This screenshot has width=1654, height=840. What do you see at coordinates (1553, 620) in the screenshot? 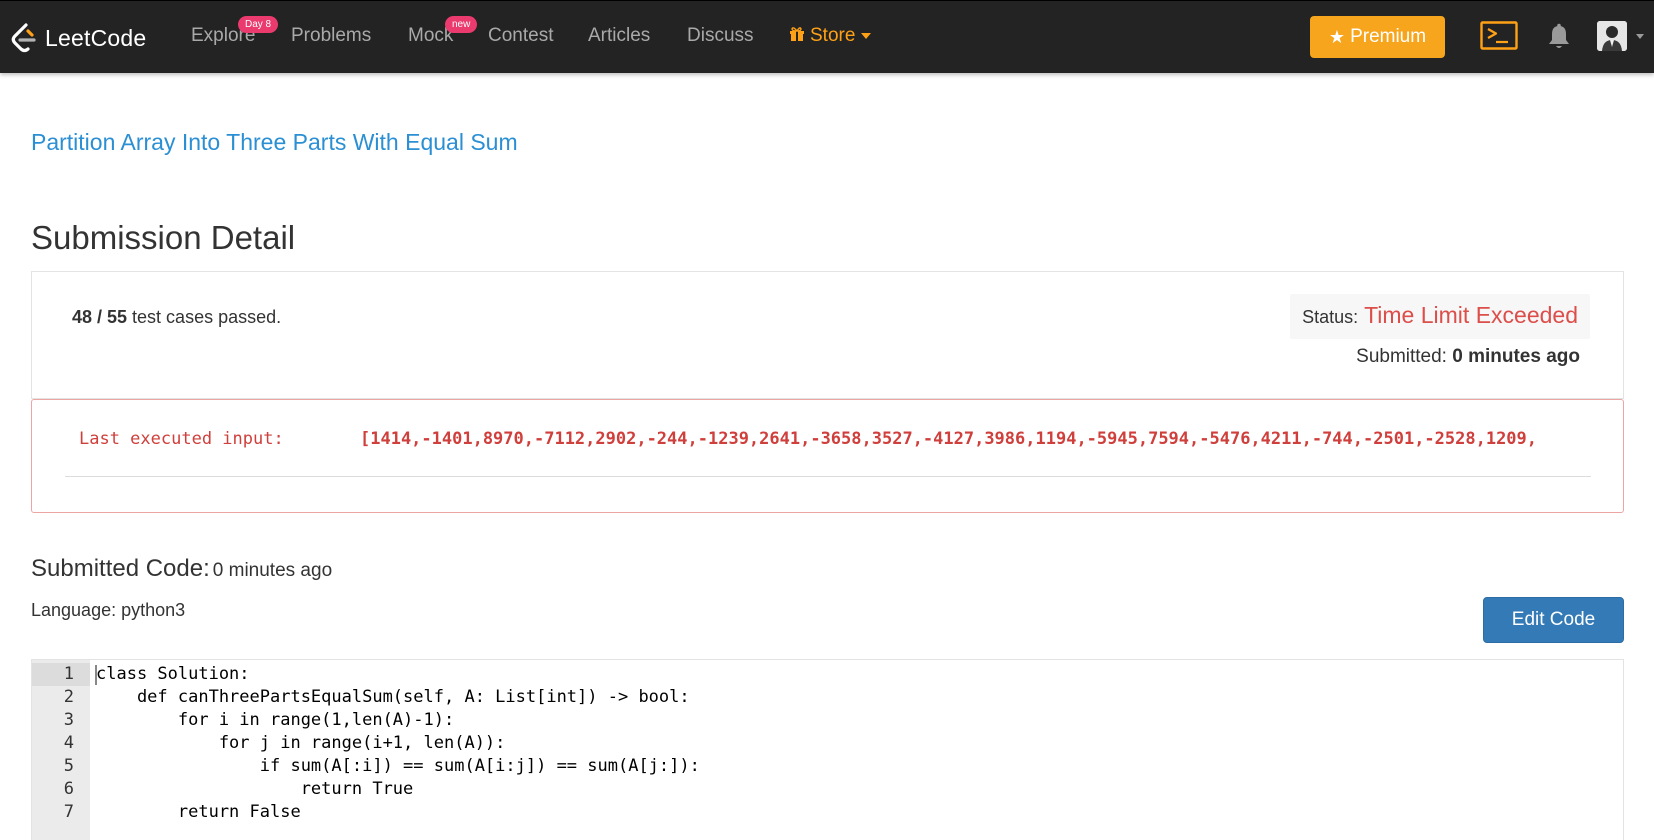
I see `edit-code-button: Edit Code` at bounding box center [1553, 620].